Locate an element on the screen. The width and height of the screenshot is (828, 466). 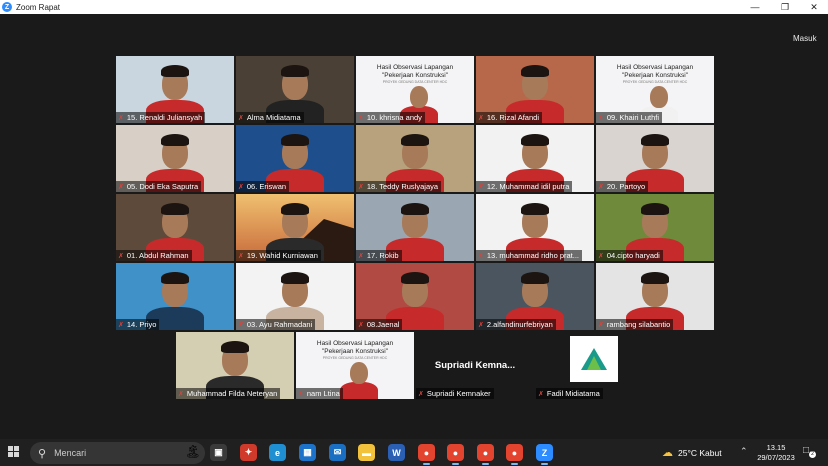
enter-button: Masuk is located at coordinates (805, 38).